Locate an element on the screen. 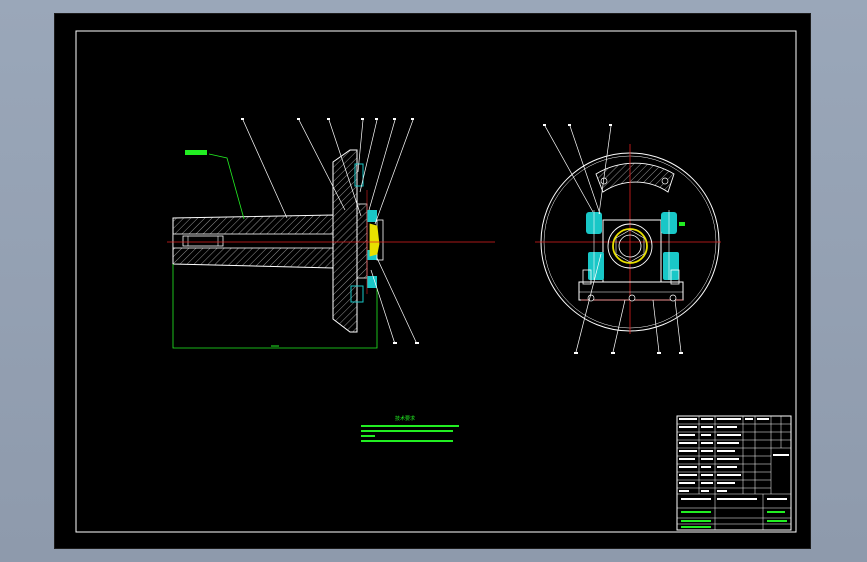  fixture-block-lower is located at coordinates (372, 282).